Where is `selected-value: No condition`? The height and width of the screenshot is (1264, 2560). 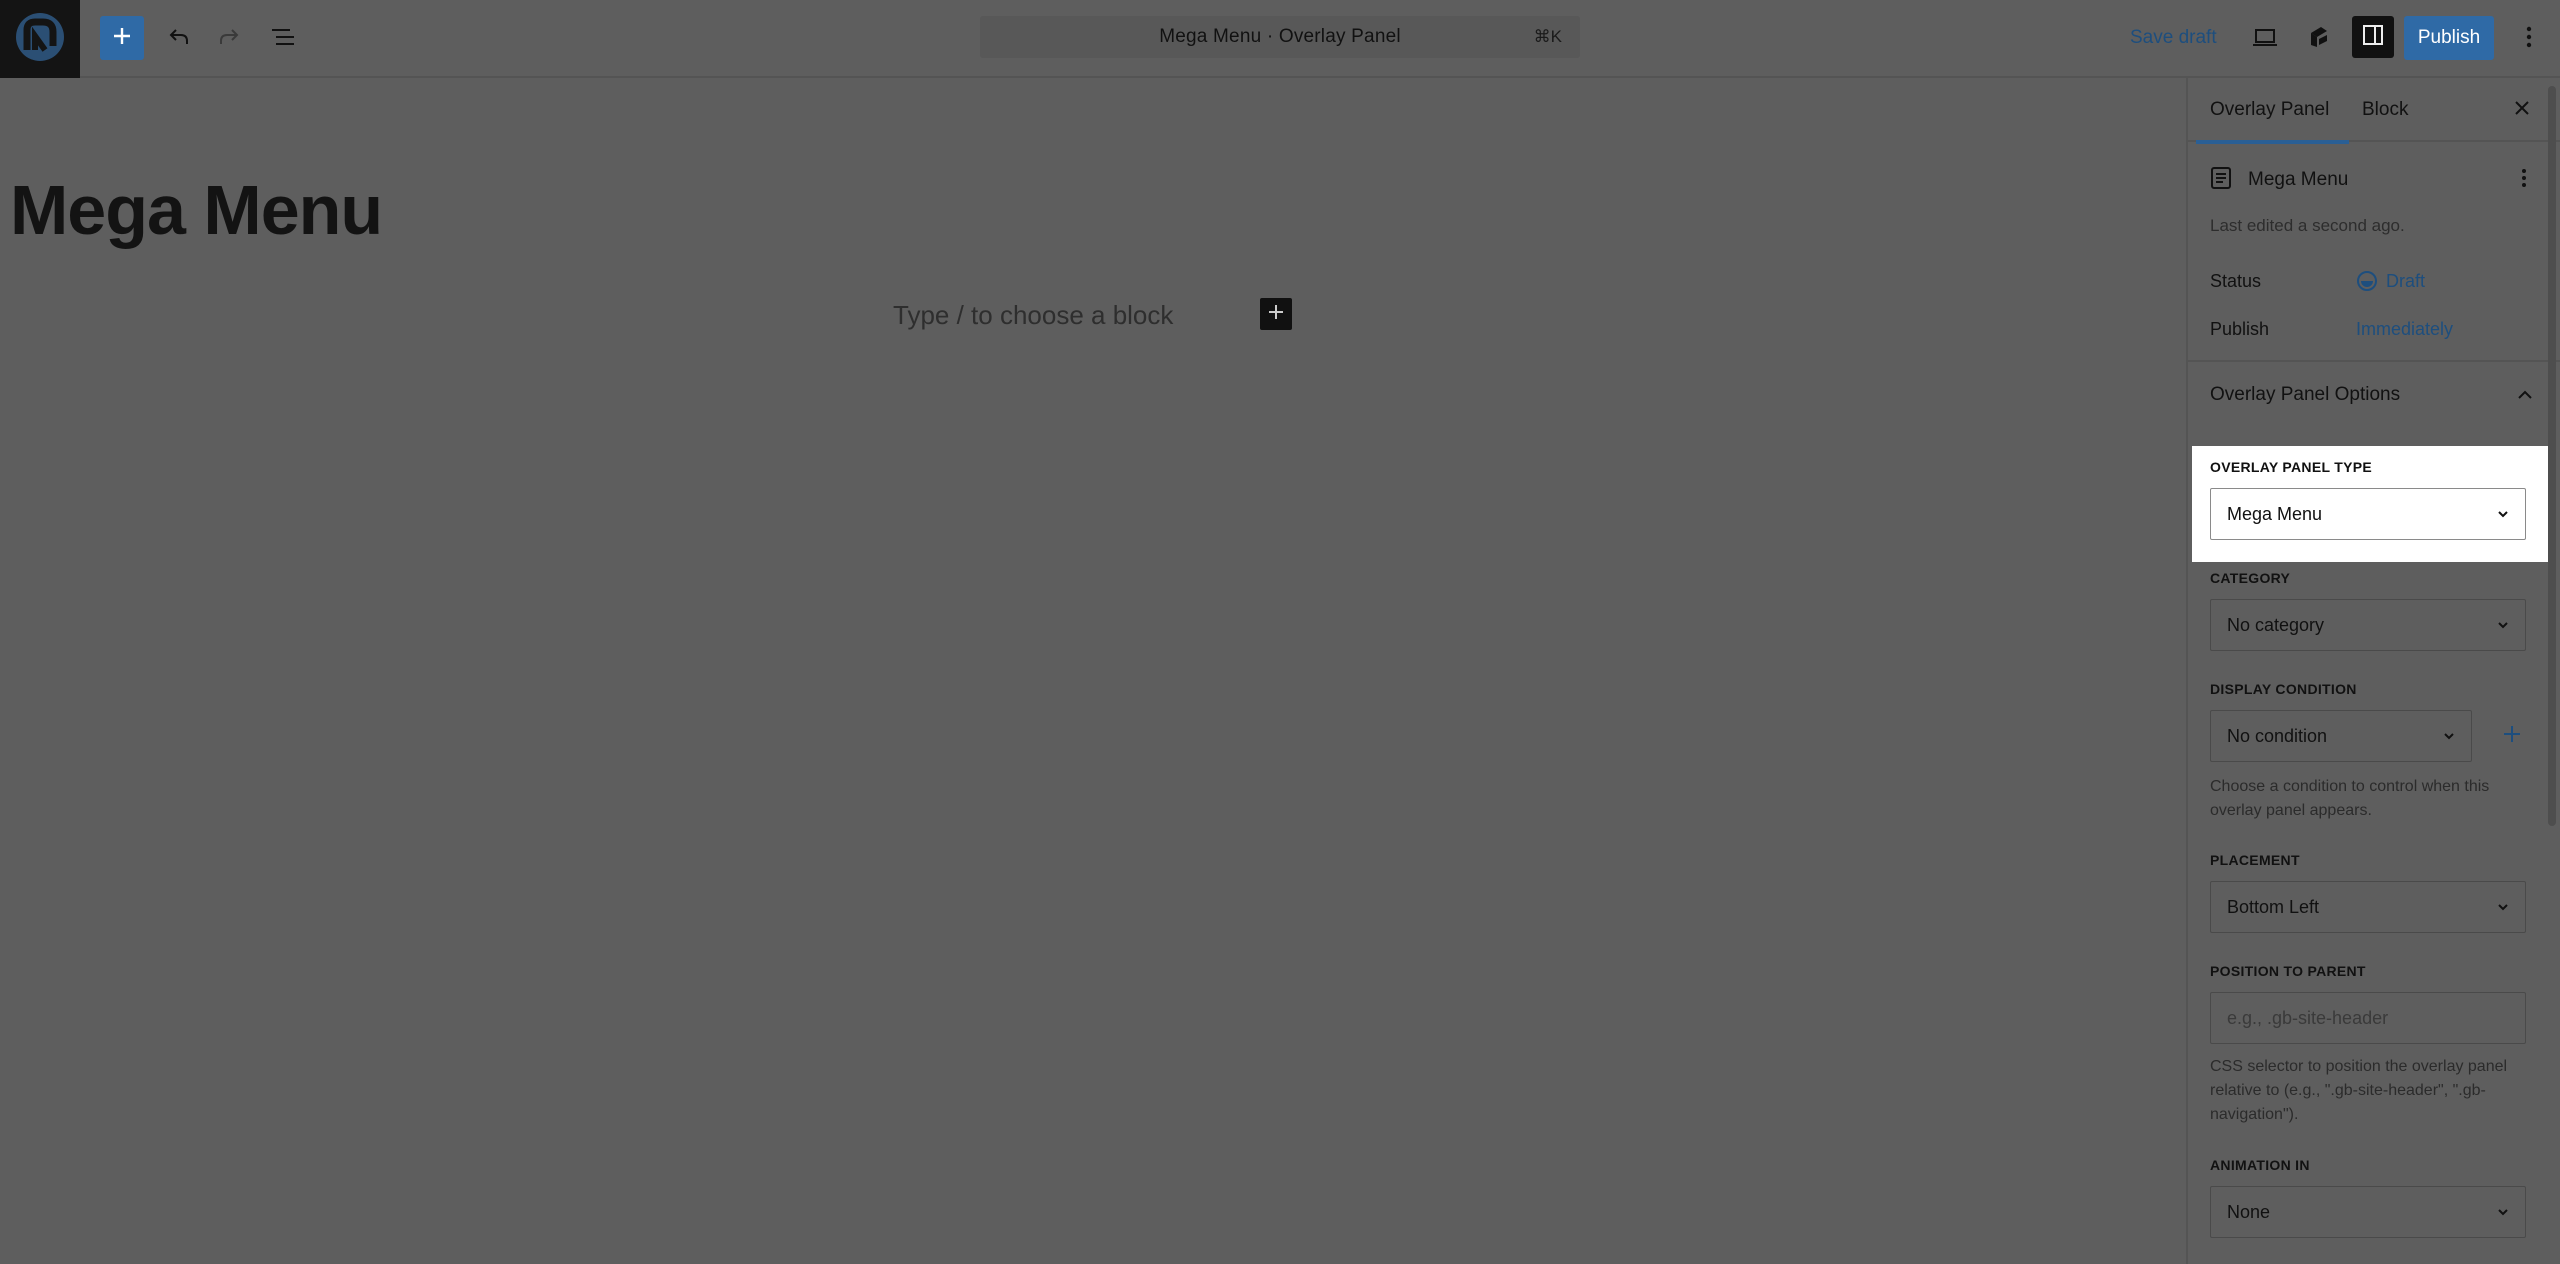 selected-value: No condition is located at coordinates (2277, 735).